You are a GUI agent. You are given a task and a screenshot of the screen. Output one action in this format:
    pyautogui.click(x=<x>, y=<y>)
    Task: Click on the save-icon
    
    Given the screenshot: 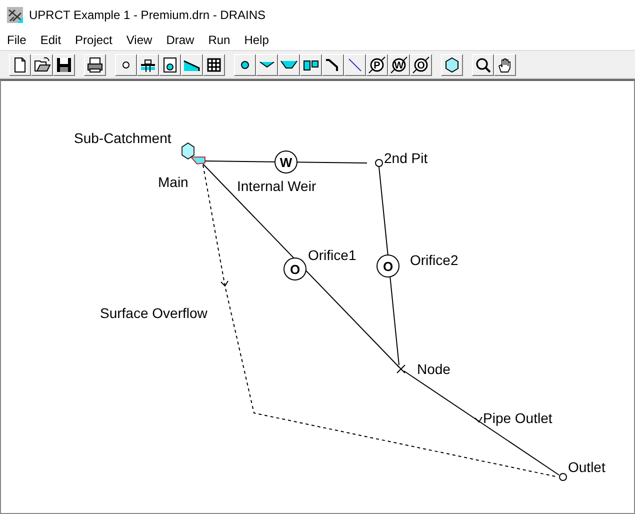 What is the action you would take?
    pyautogui.click(x=64, y=65)
    